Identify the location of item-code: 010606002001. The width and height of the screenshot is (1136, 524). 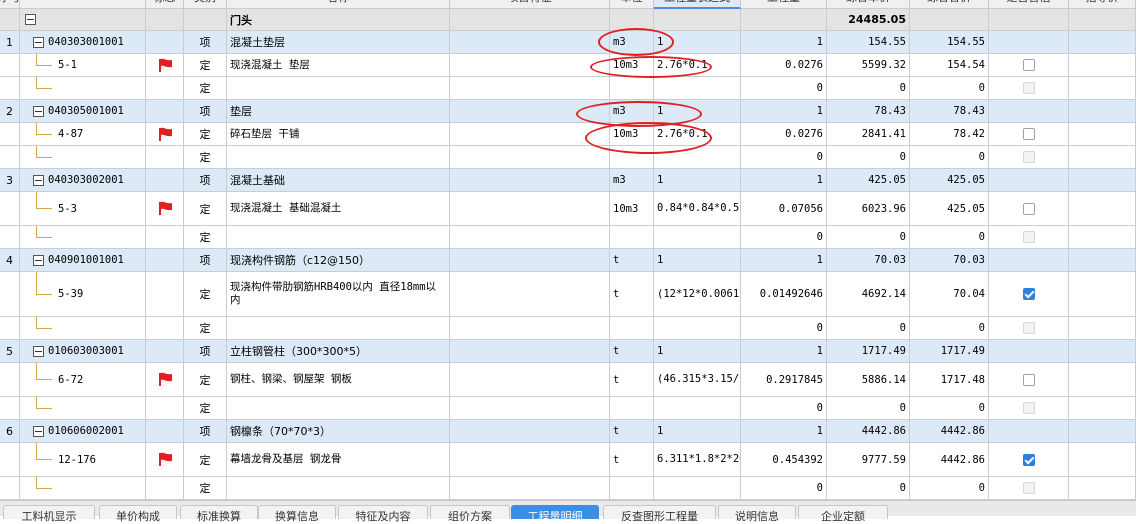
(86, 431).